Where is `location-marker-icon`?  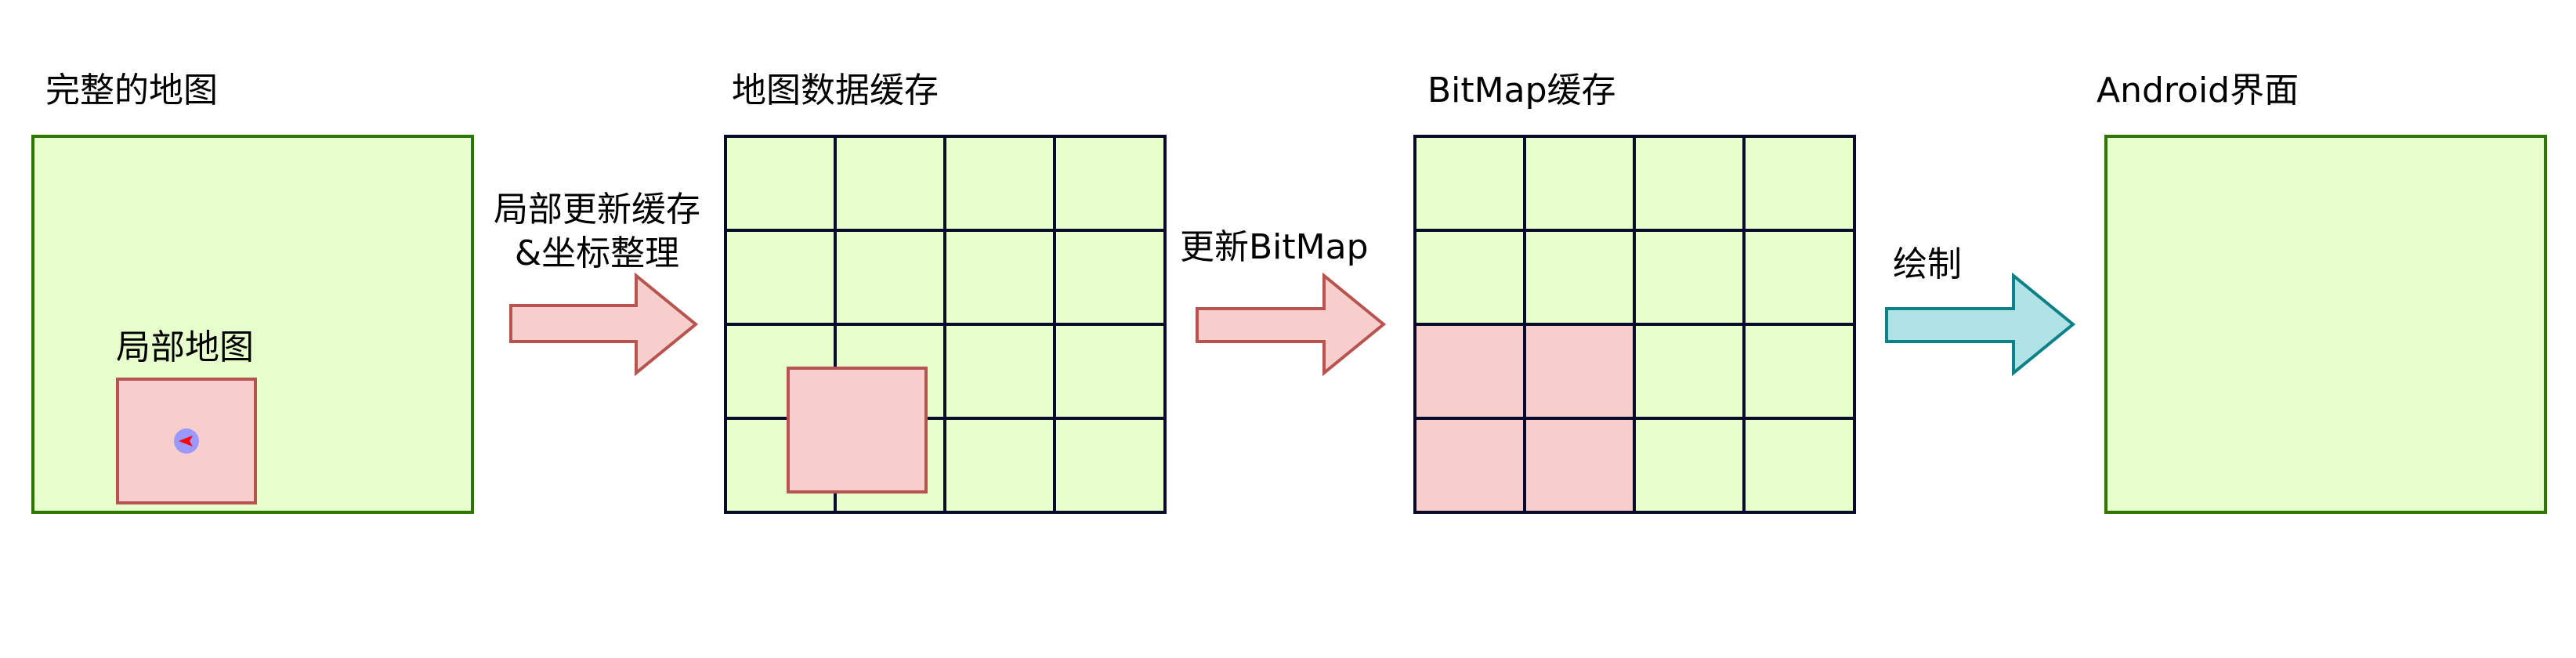
location-marker-icon is located at coordinates (186, 441).